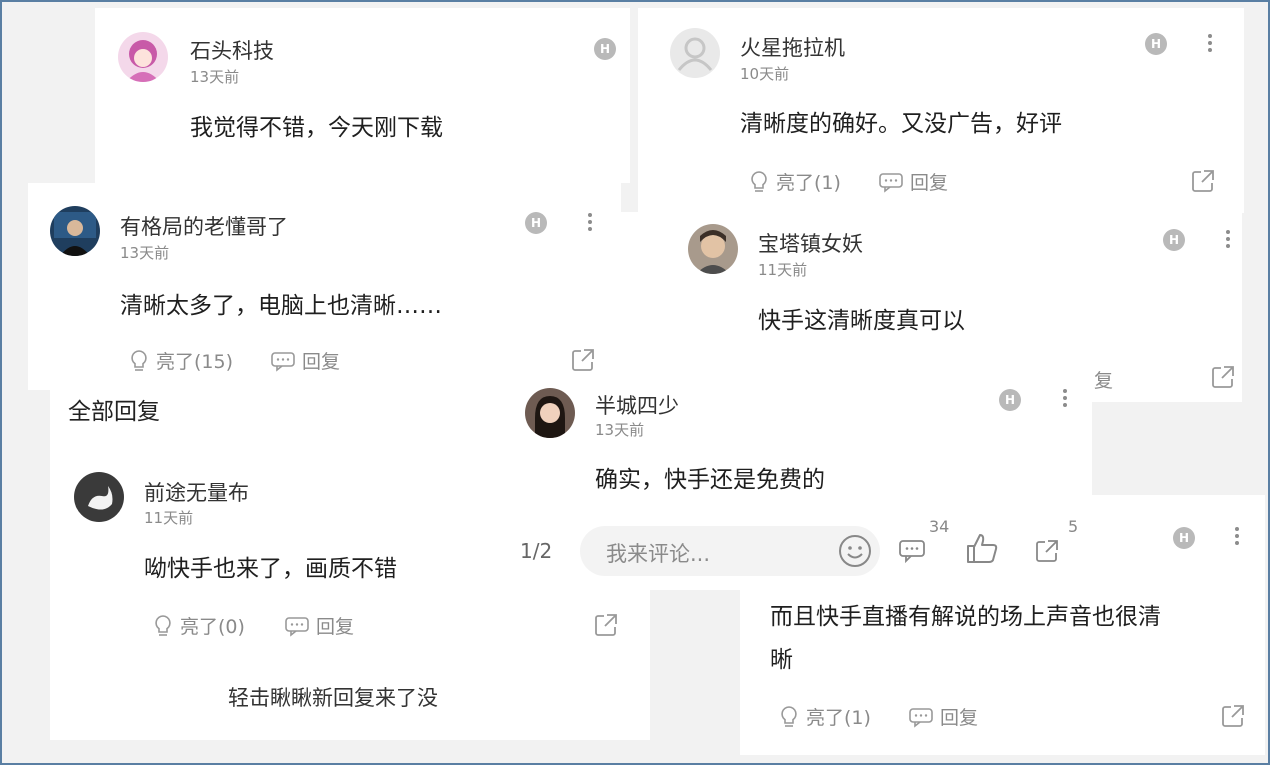  I want to click on comment-card-shitou: 石头科技 13天前 H 我觉得不错，今天刚下载, so click(362, 95).